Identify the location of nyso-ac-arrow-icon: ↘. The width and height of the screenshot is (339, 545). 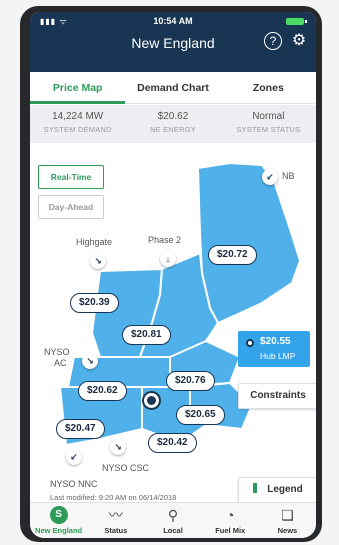
(90, 361).